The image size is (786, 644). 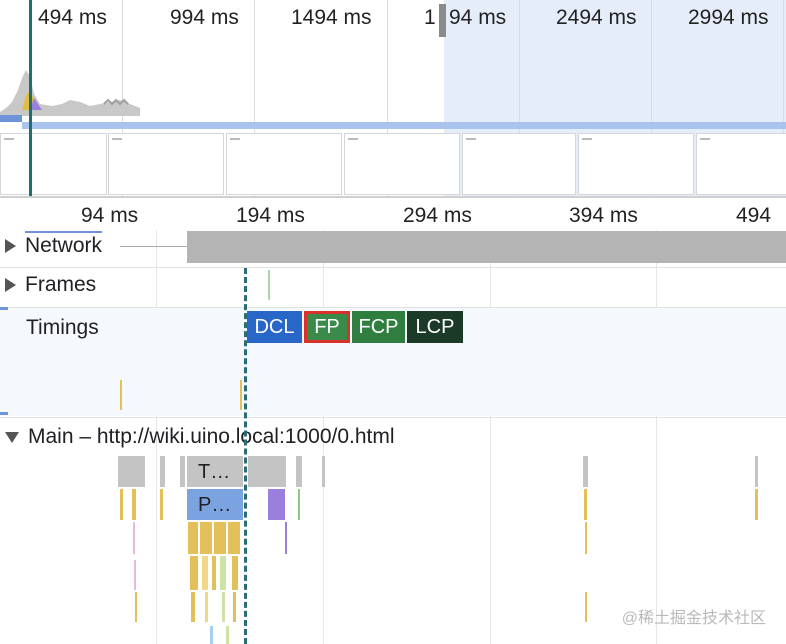 I want to click on collapse-arrow-icon, so click(x=12, y=437).